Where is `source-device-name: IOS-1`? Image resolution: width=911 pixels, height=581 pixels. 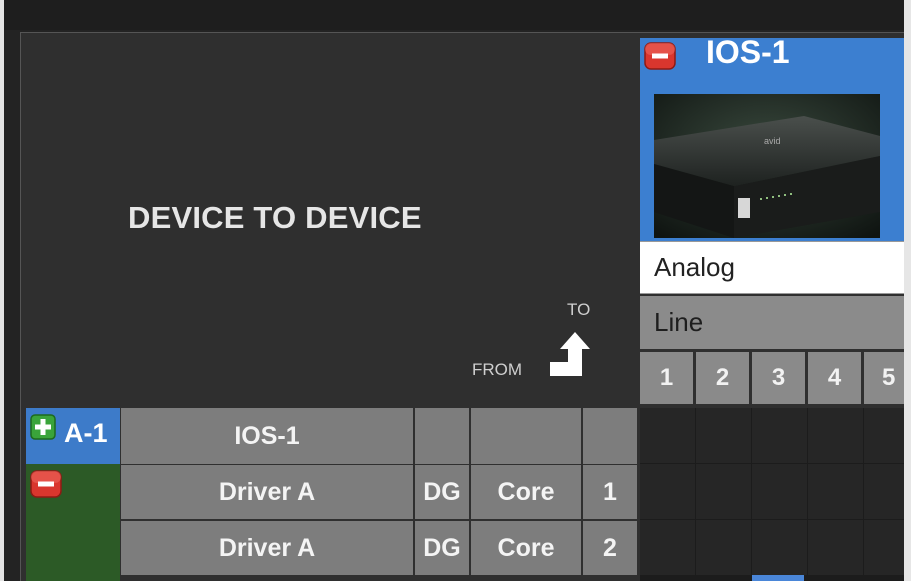 source-device-name: IOS-1 is located at coordinates (267, 436).